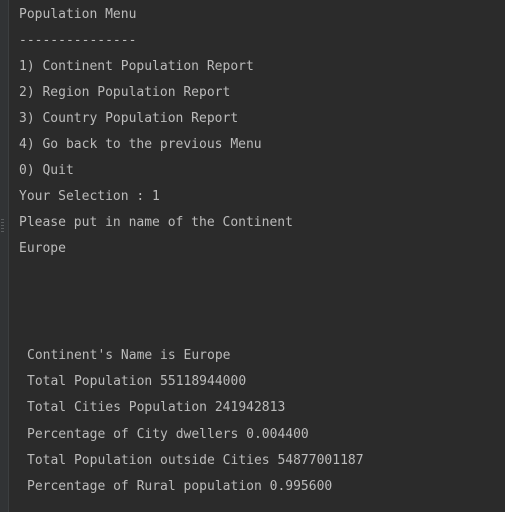 This screenshot has width=505, height=512. Describe the element at coordinates (4, 256) in the screenshot. I see `console-gutter` at that location.